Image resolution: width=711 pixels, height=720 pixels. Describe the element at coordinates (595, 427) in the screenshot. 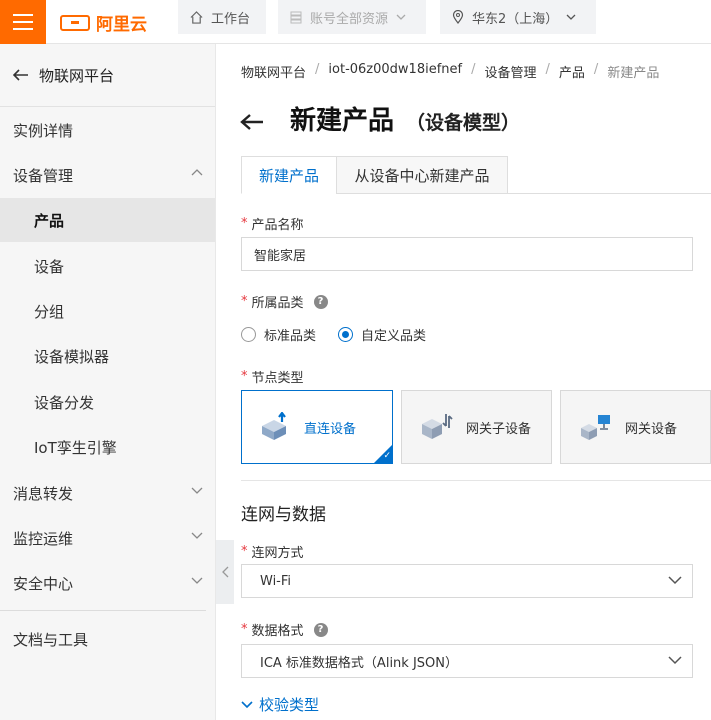

I see `gateway-device-icon` at that location.